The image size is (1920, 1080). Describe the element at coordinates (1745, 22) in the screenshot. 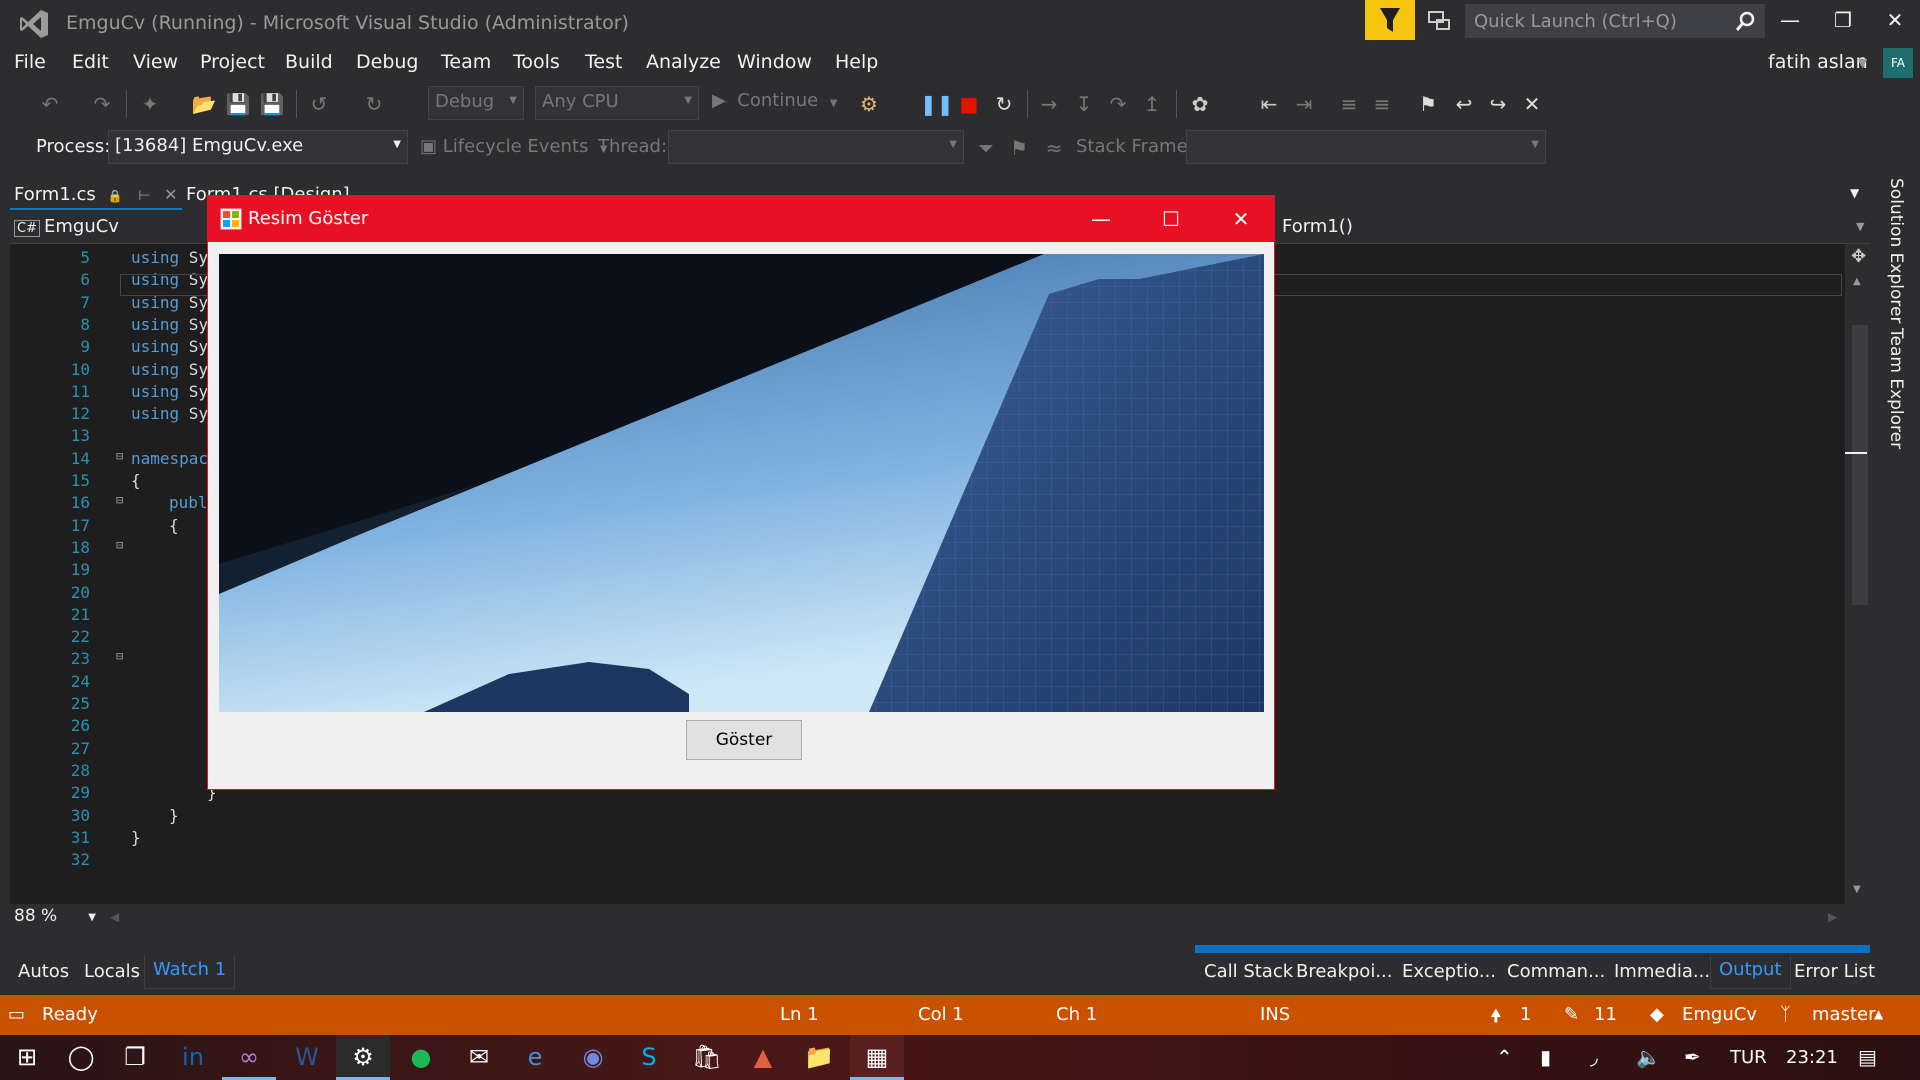

I see `search-icon` at that location.